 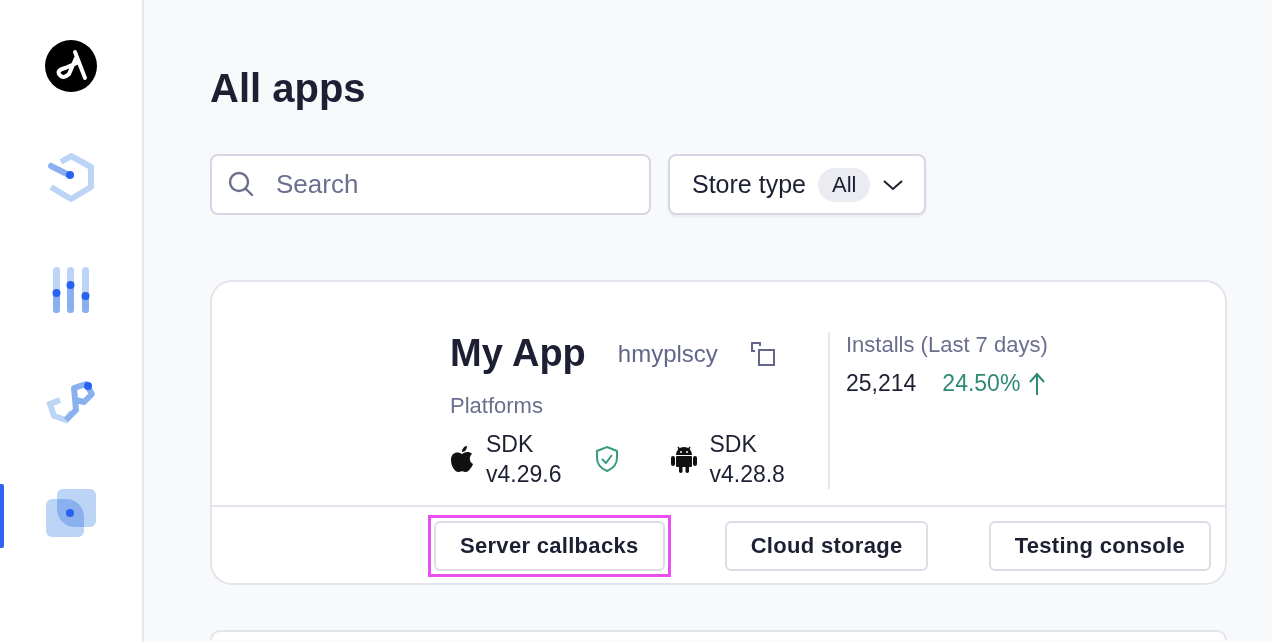 What do you see at coordinates (762, 353) in the screenshot?
I see `copy-icon` at bounding box center [762, 353].